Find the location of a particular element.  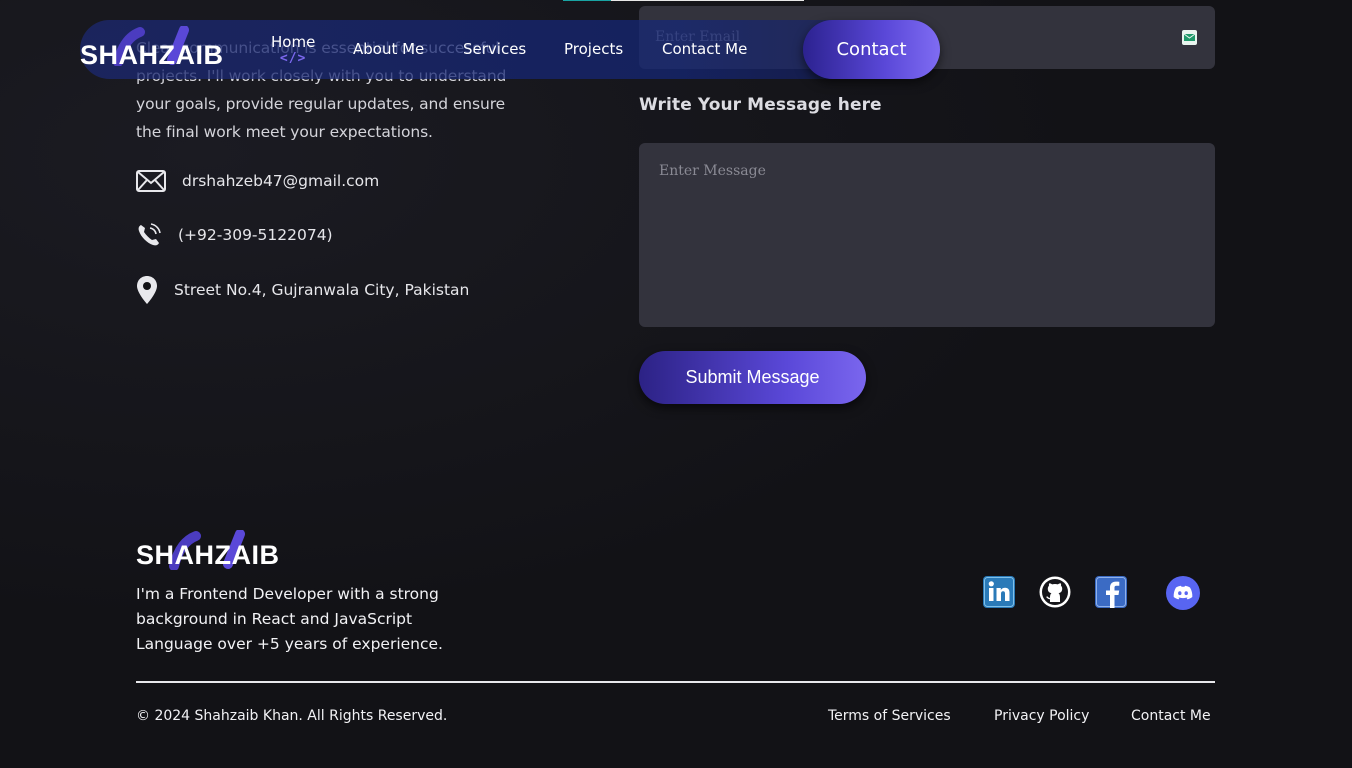

contact-phone-row: (+92-309-5122074) is located at coordinates (234, 235).